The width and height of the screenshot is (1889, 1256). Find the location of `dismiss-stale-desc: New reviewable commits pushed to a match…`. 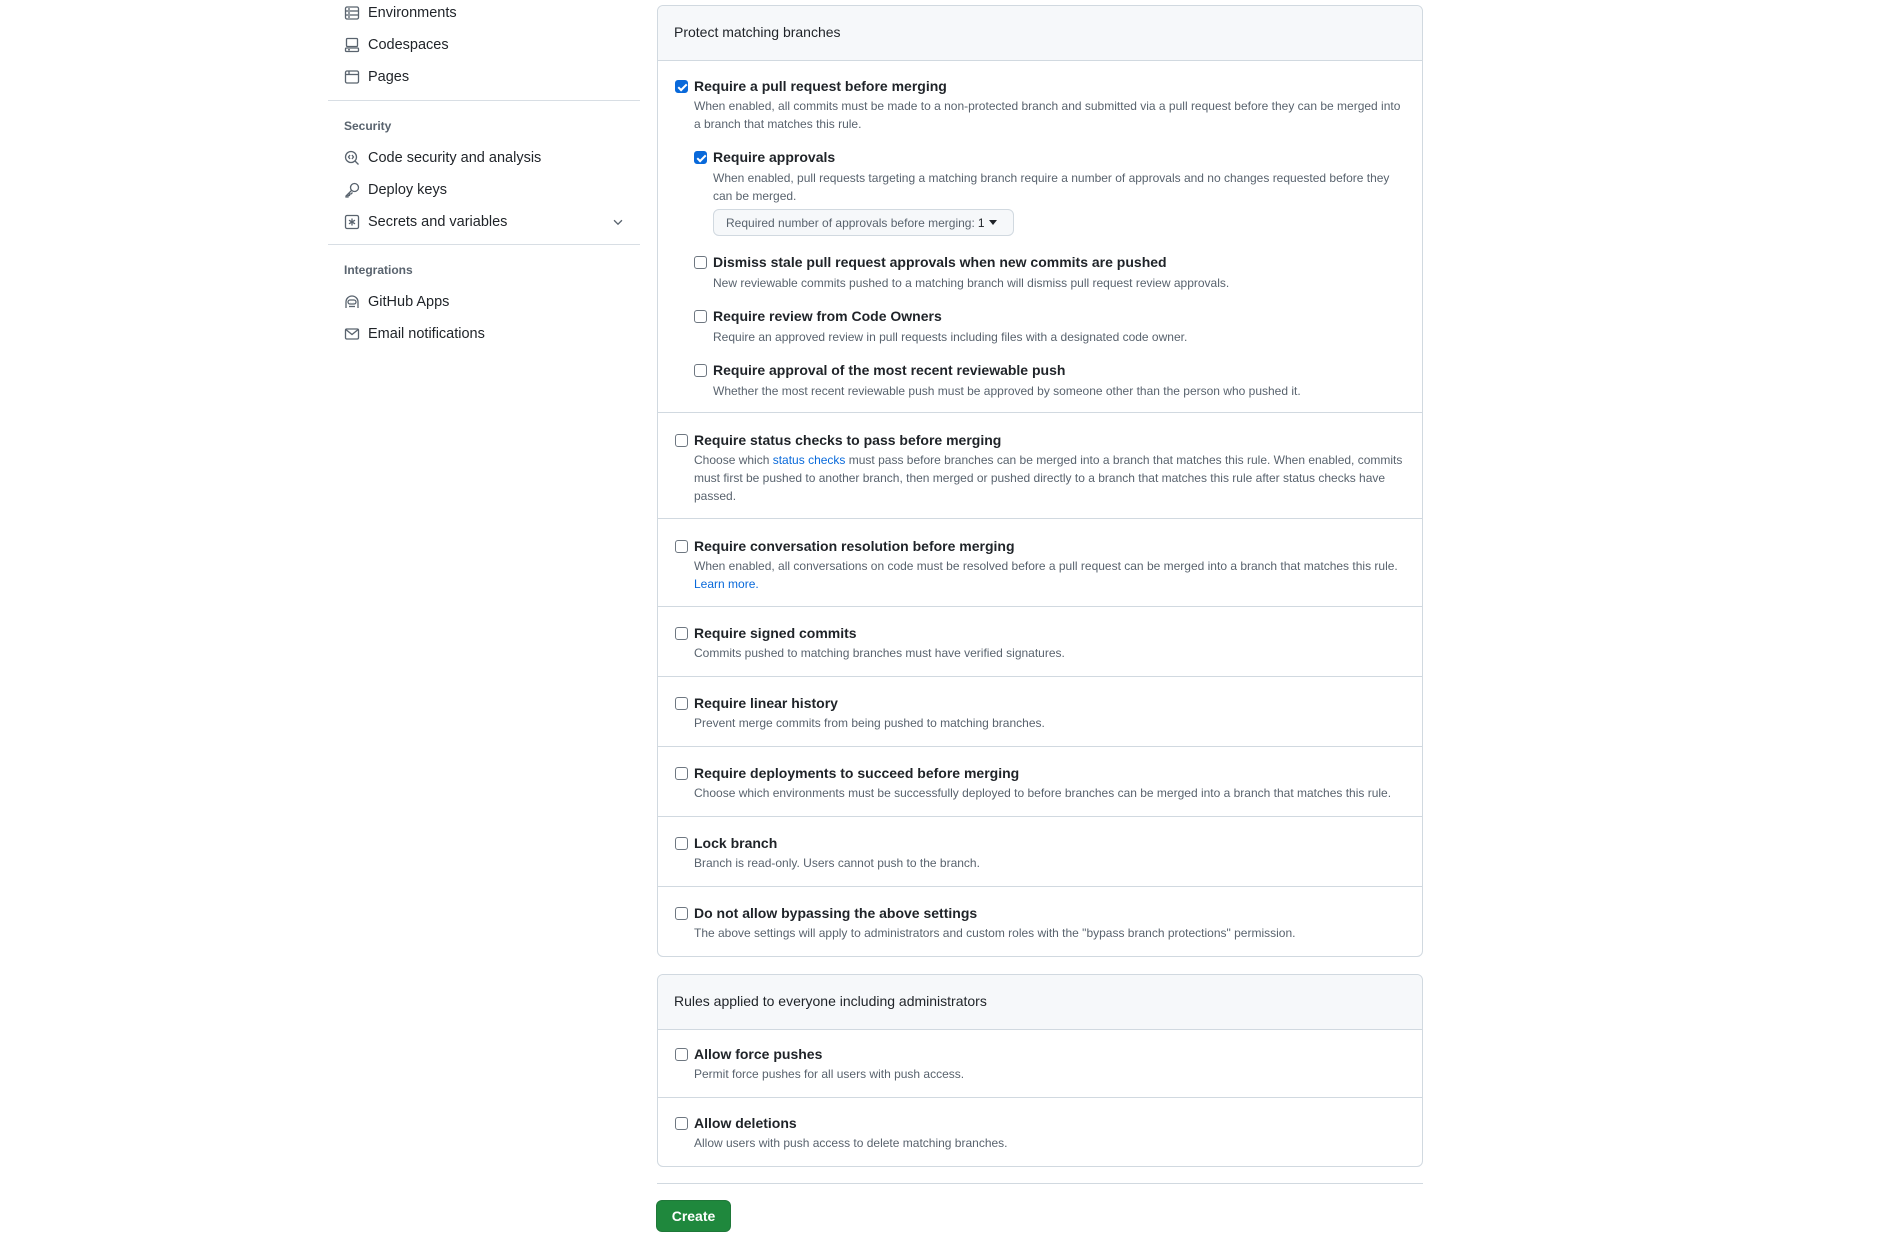

dismiss-stale-desc: New reviewable commits pushed to a match… is located at coordinates (971, 283).